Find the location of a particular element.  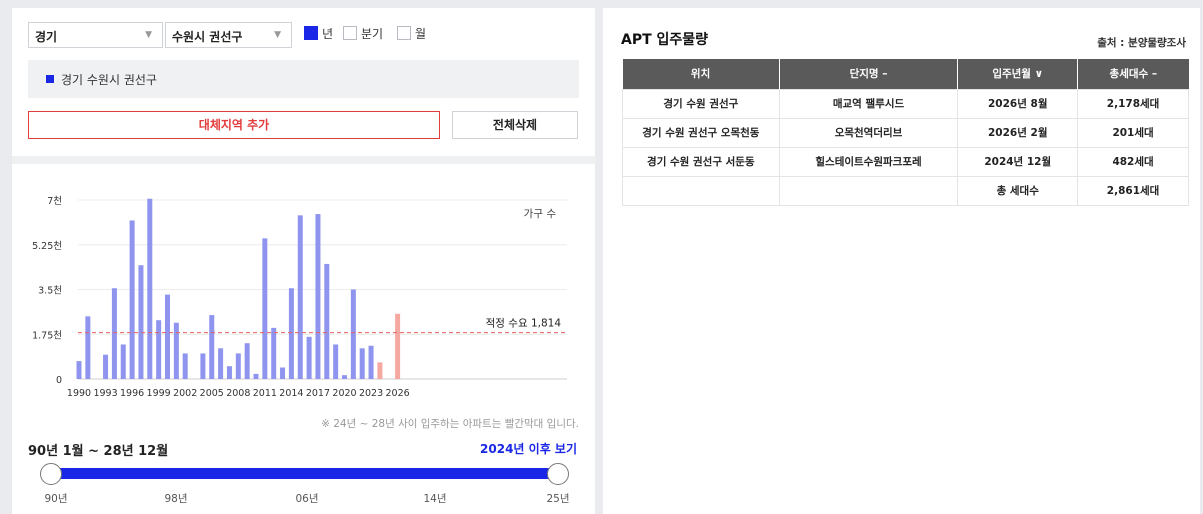

selected-region-text: 경기 수원시 권선구 is located at coordinates (109, 80).